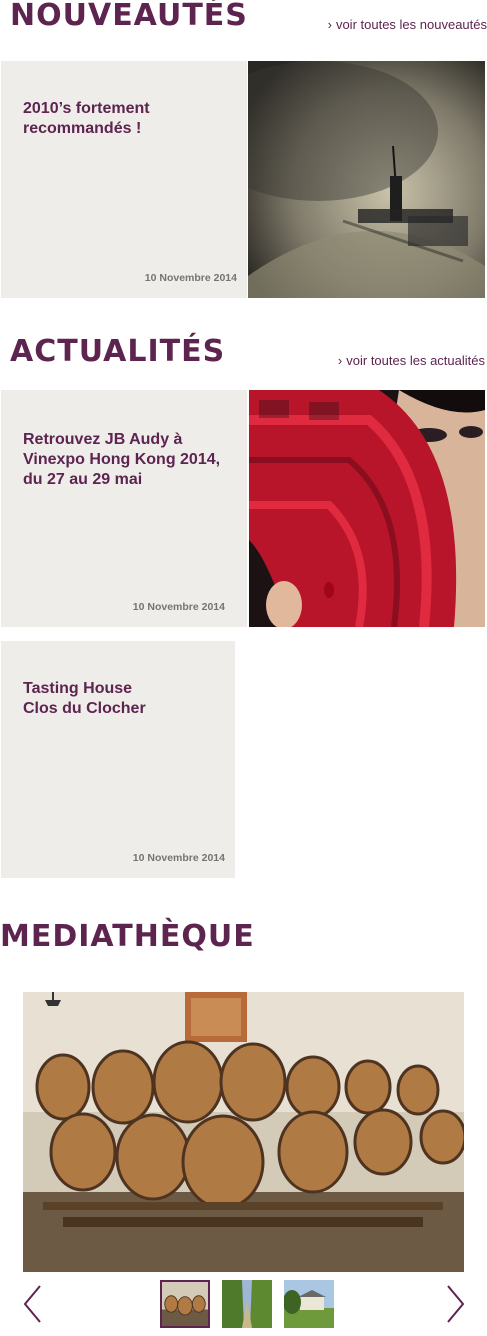 Image resolution: width=487 pixels, height=1336 pixels. I want to click on etching-image, so click(366, 179).